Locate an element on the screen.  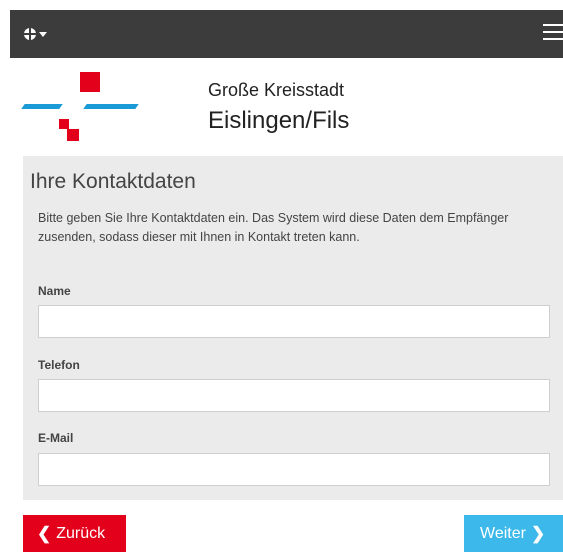
city-subtitle: Große Kreisstadt is located at coordinates (276, 90).